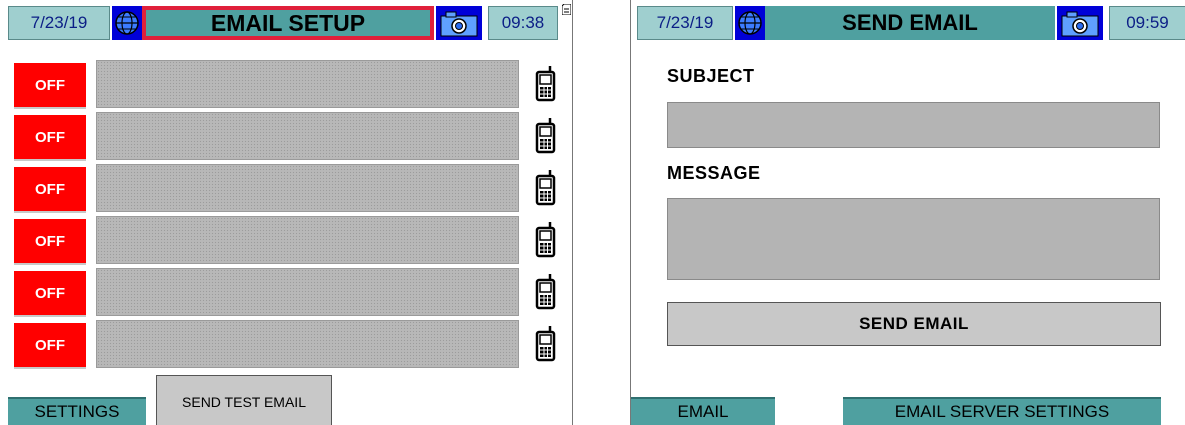 This screenshot has width=1185, height=425. Describe the element at coordinates (288, 23) in the screenshot. I see `page-title: EMAIL SETUP` at that location.